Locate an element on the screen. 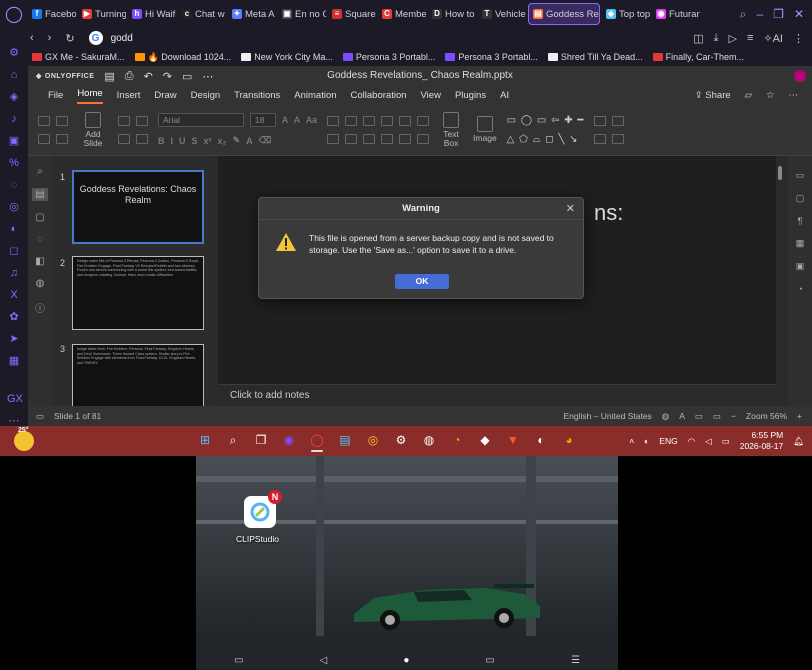 The width and height of the screenshot is (812, 670). slide-size-icon is located at coordinates (124, 138).